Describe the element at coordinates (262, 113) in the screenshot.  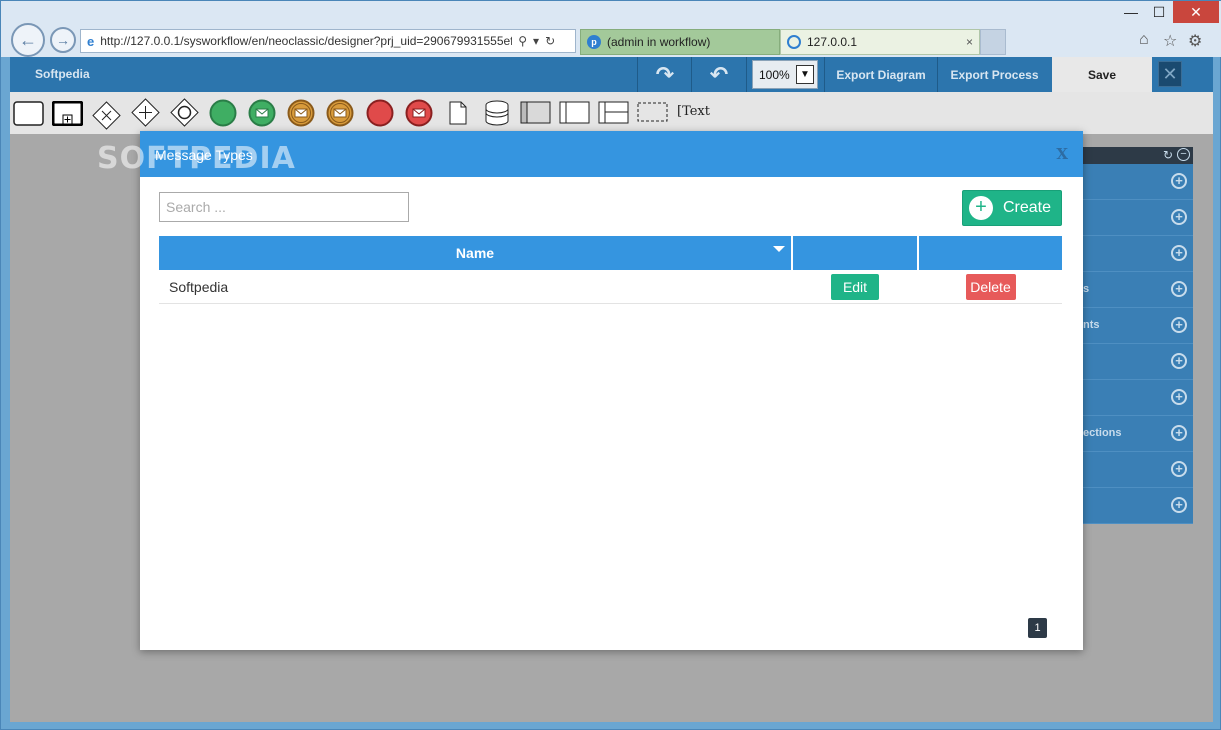
I see `start-message-event-tool` at that location.